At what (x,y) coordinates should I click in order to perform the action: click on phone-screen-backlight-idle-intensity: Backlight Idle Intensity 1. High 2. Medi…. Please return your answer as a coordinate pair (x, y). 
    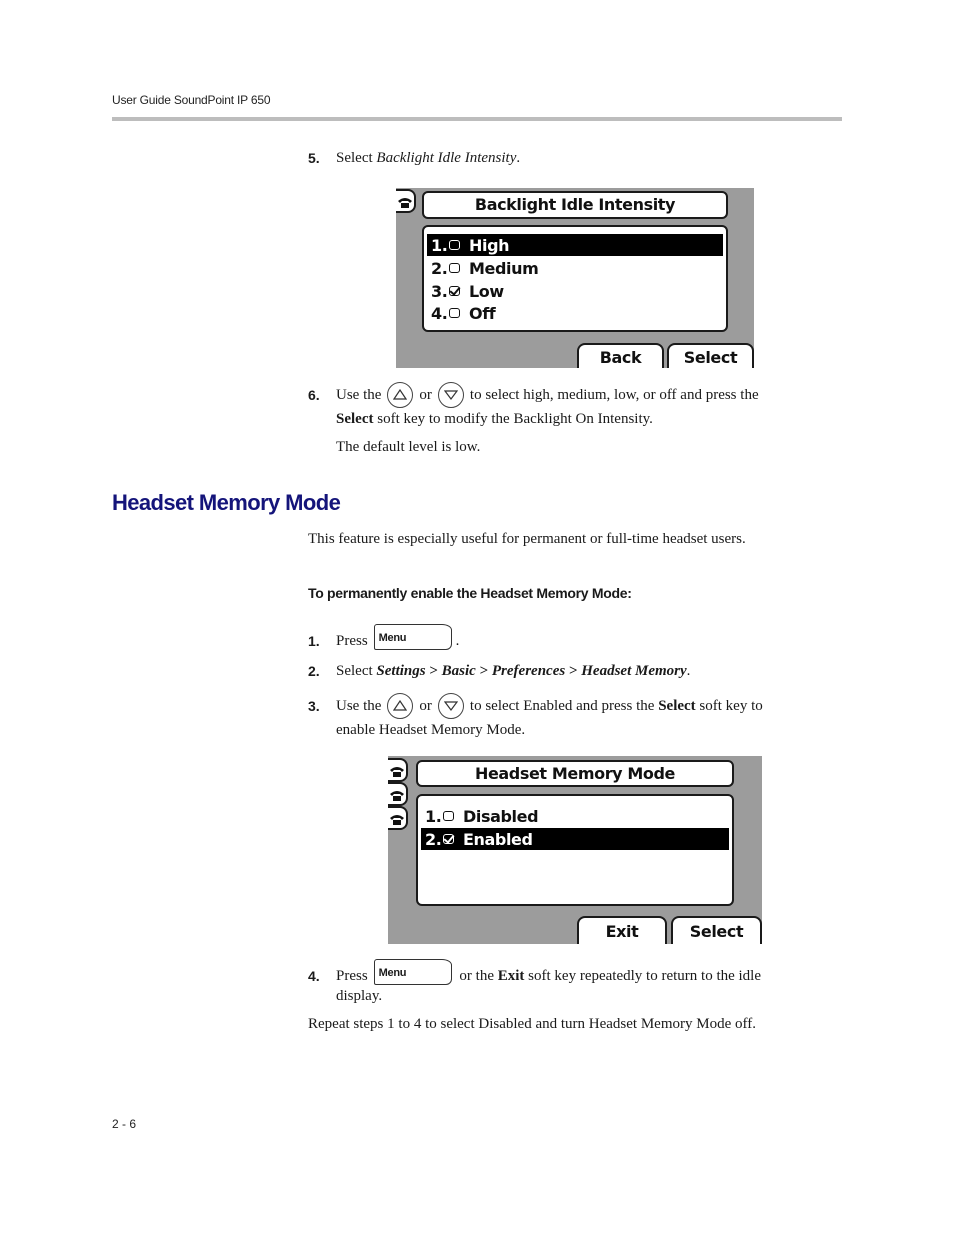
    Looking at the image, I should click on (575, 278).